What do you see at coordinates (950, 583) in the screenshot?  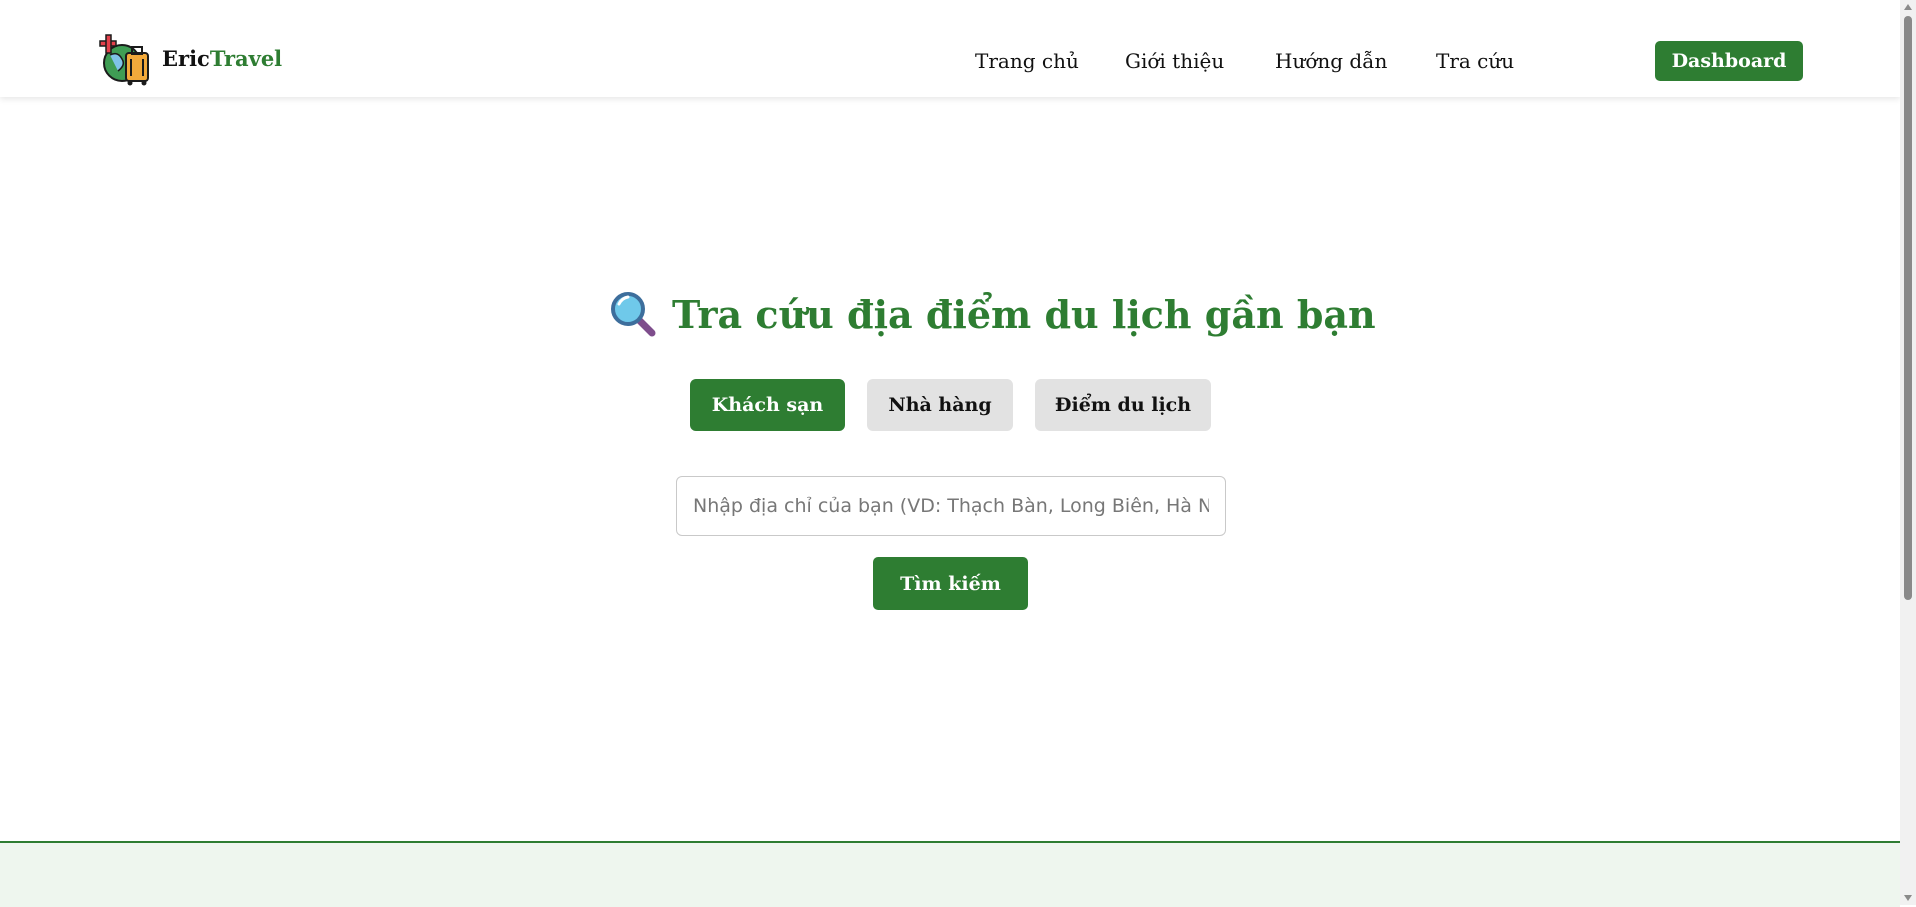 I see `search-button: Tìm kiếm` at bounding box center [950, 583].